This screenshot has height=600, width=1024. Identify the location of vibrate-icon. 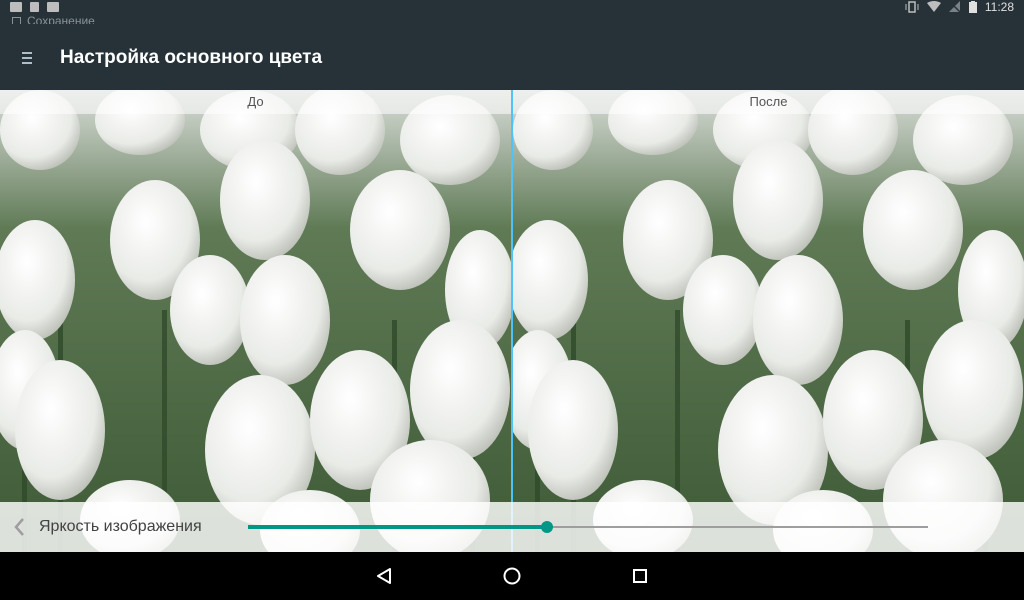
(912, 7).